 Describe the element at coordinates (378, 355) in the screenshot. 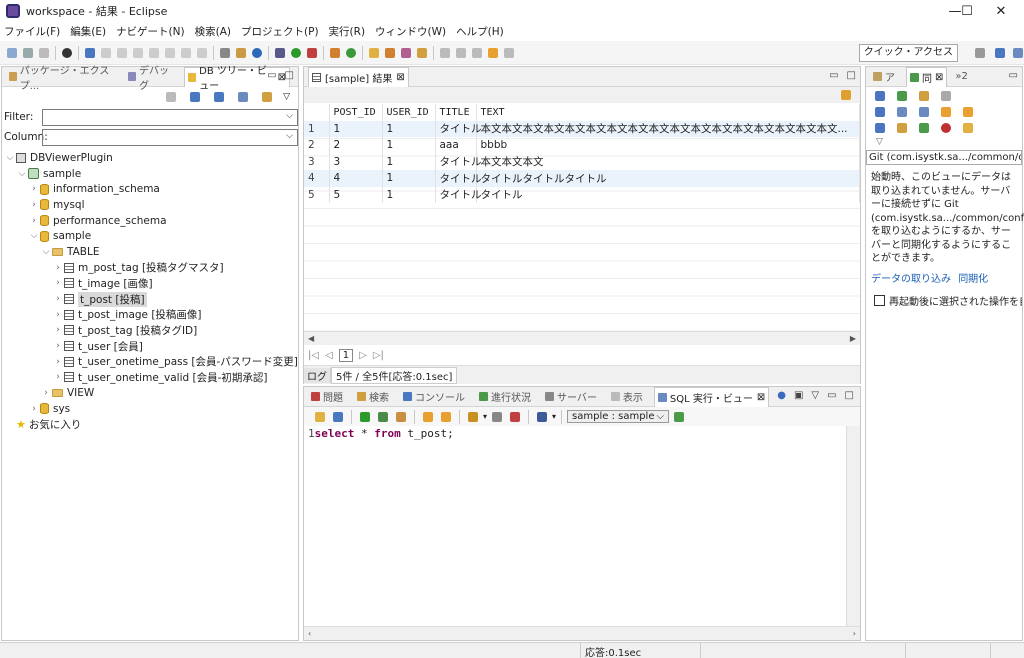

I see `last-page-icon: ▷|` at that location.